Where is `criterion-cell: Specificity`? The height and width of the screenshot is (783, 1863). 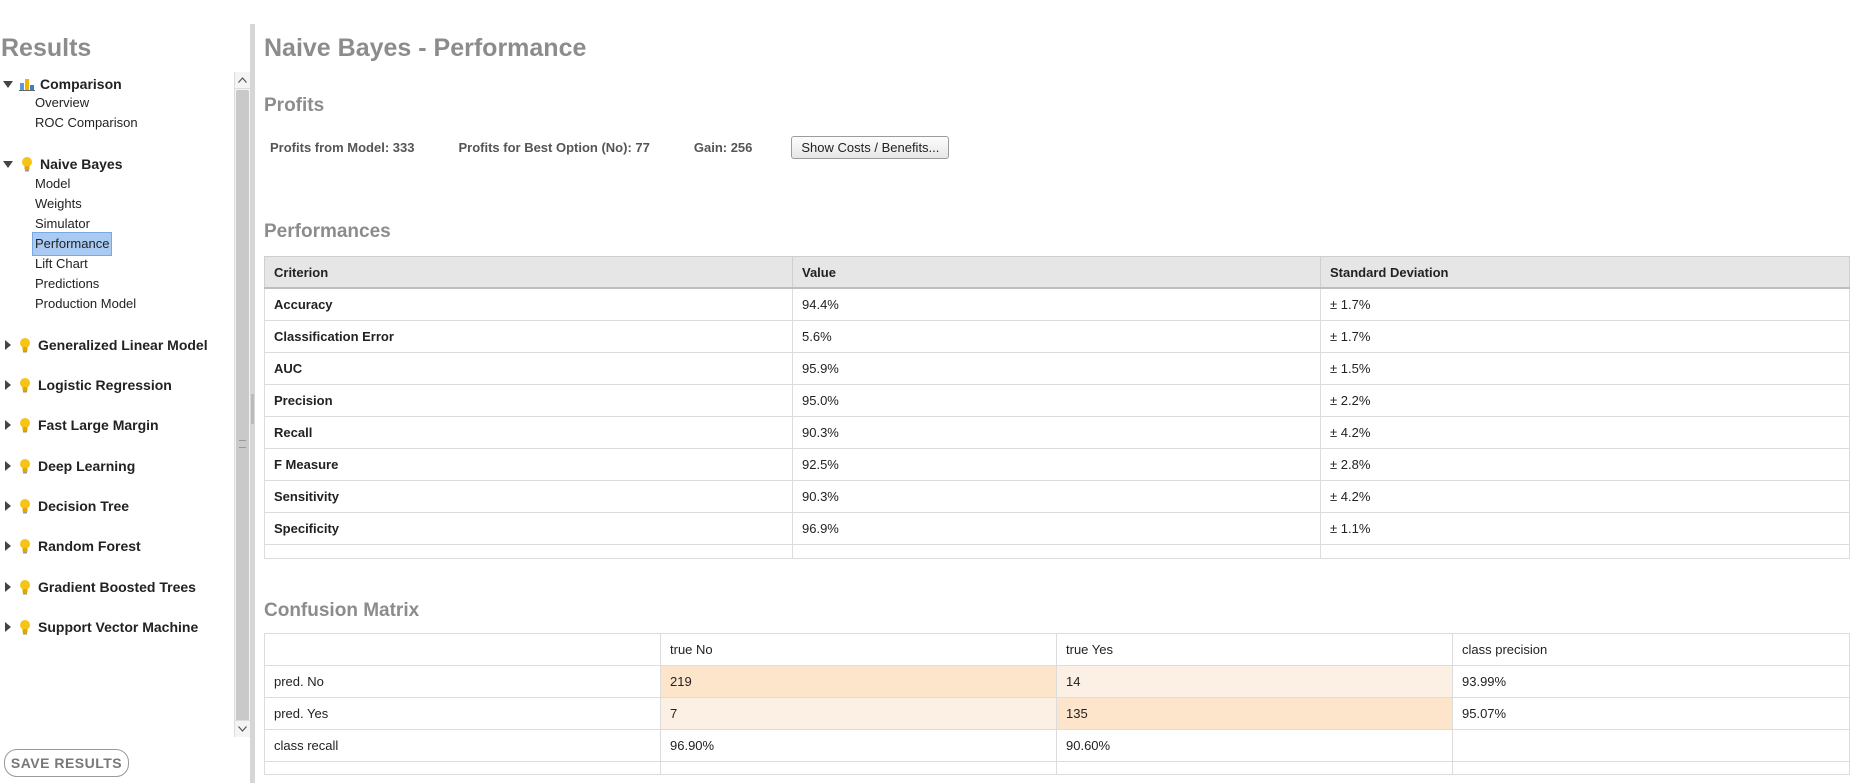
criterion-cell: Specificity is located at coordinates (528, 528).